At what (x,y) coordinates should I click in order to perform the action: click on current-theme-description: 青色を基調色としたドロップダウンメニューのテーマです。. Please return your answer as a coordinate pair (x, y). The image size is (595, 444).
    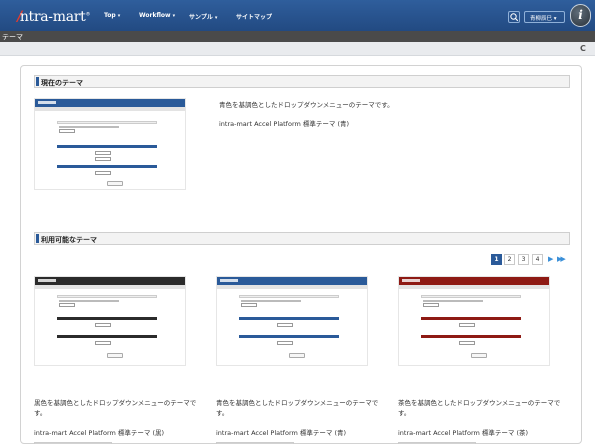
    Looking at the image, I should click on (306, 105).